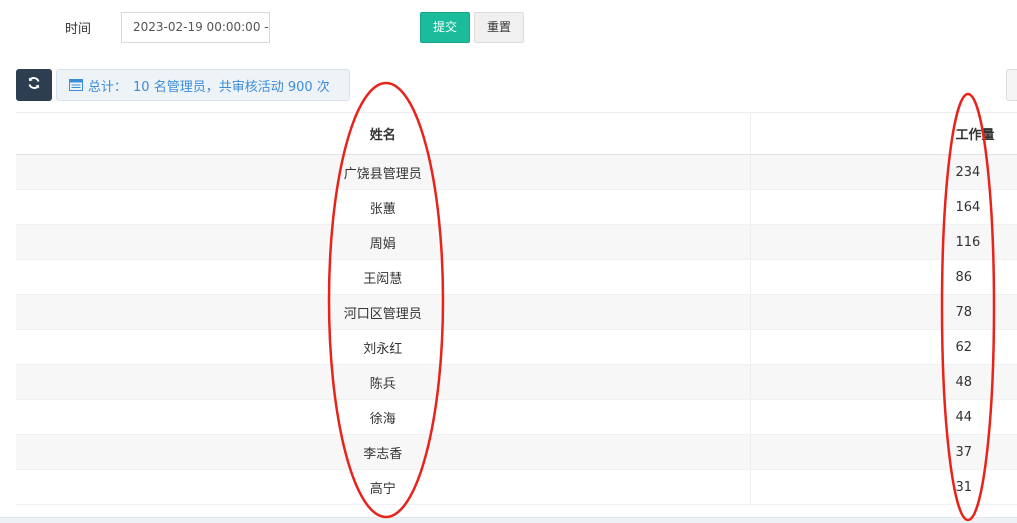 The image size is (1017, 523). I want to click on column-header-name: 姓名, so click(383, 133).